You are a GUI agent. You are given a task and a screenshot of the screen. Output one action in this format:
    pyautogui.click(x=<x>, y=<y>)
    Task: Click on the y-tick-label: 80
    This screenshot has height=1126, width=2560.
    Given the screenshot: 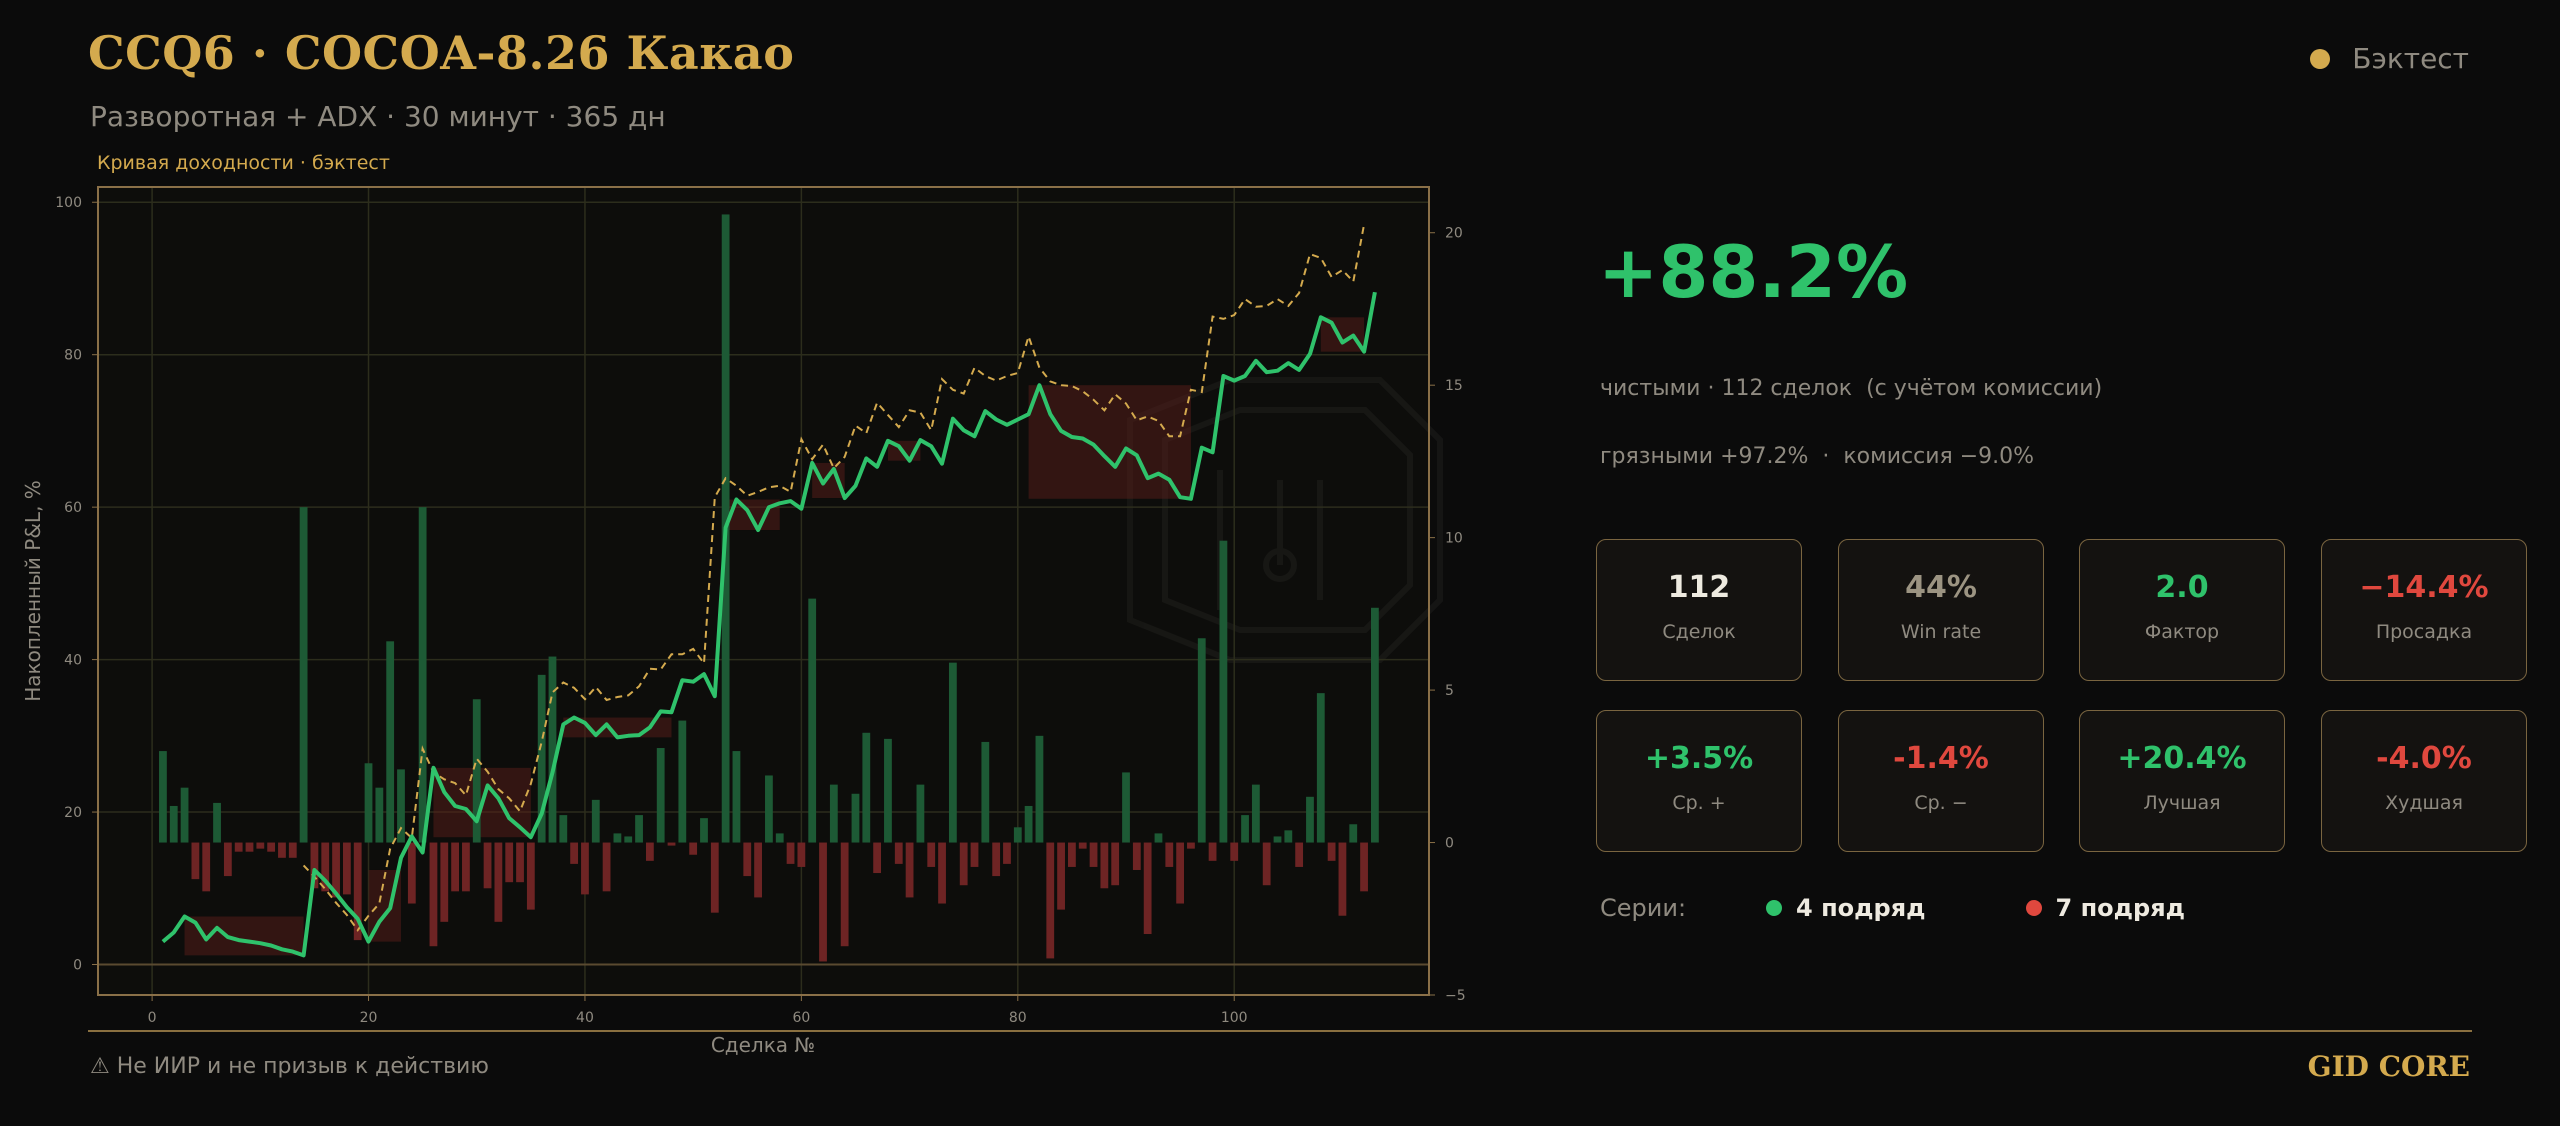 What is the action you would take?
    pyautogui.click(x=73, y=356)
    